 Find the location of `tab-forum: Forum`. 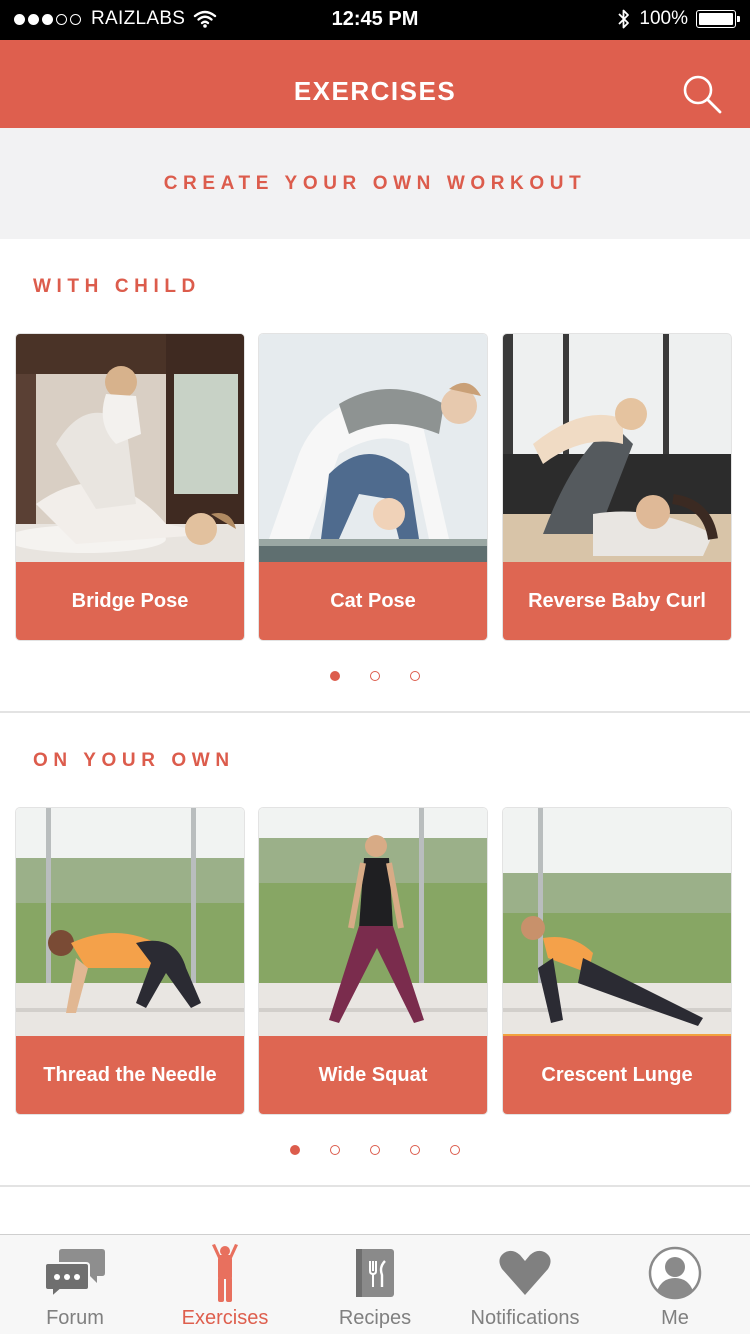

tab-forum: Forum is located at coordinates (75, 1284).